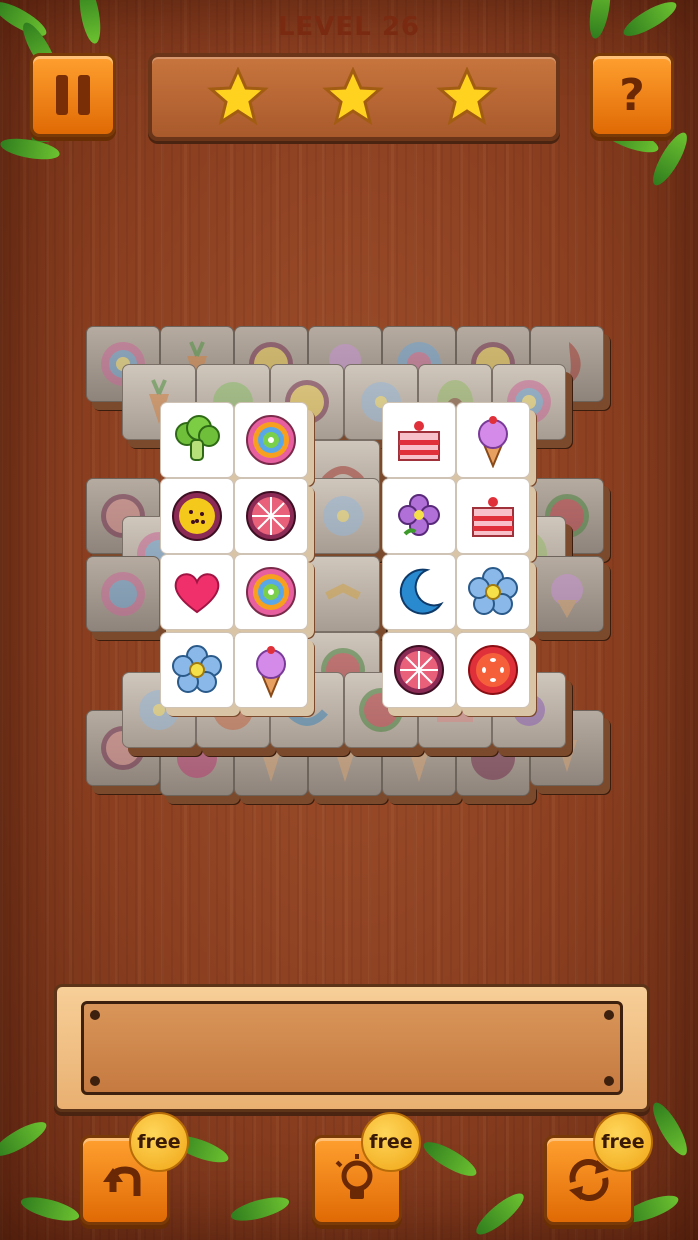 The image size is (698, 1240). I want to click on hint-button: free, so click(366, 1168).